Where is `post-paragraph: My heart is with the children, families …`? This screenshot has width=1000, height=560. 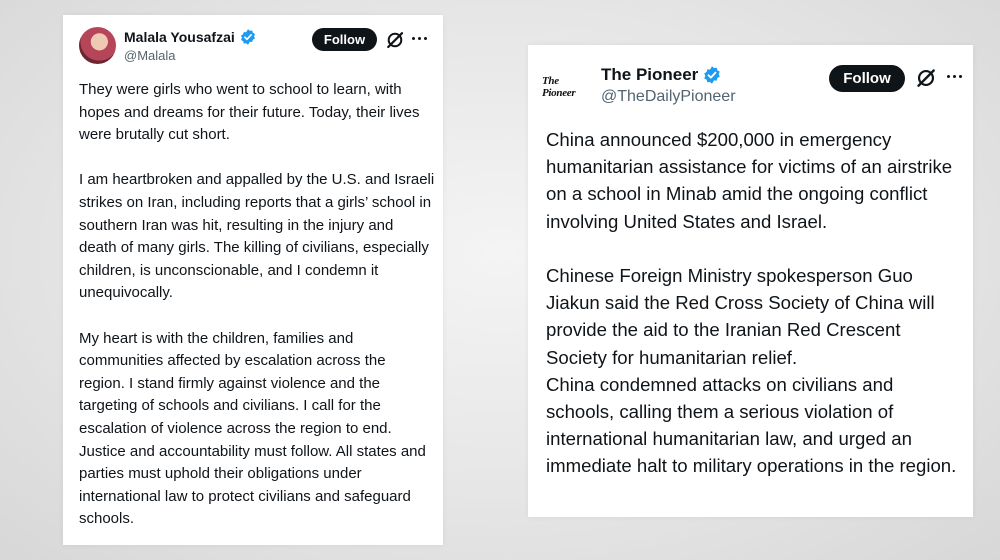
post-paragraph: My heart is with the children, families … is located at coordinates (252, 428).